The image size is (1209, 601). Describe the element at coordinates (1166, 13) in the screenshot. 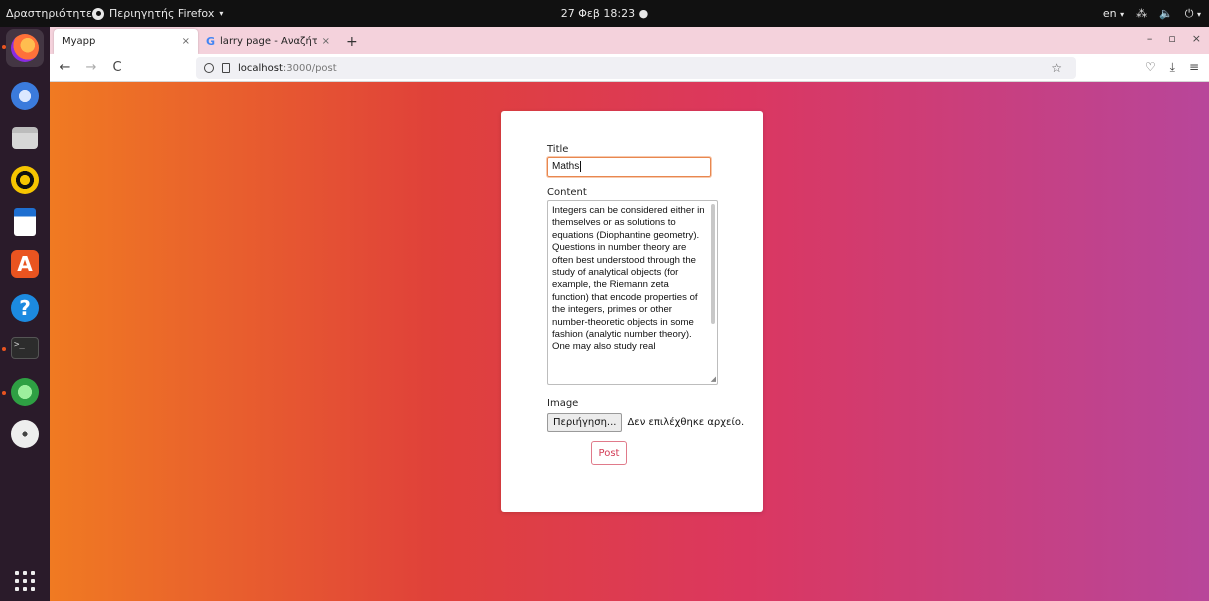

I see `volume-icon: 🔈` at that location.